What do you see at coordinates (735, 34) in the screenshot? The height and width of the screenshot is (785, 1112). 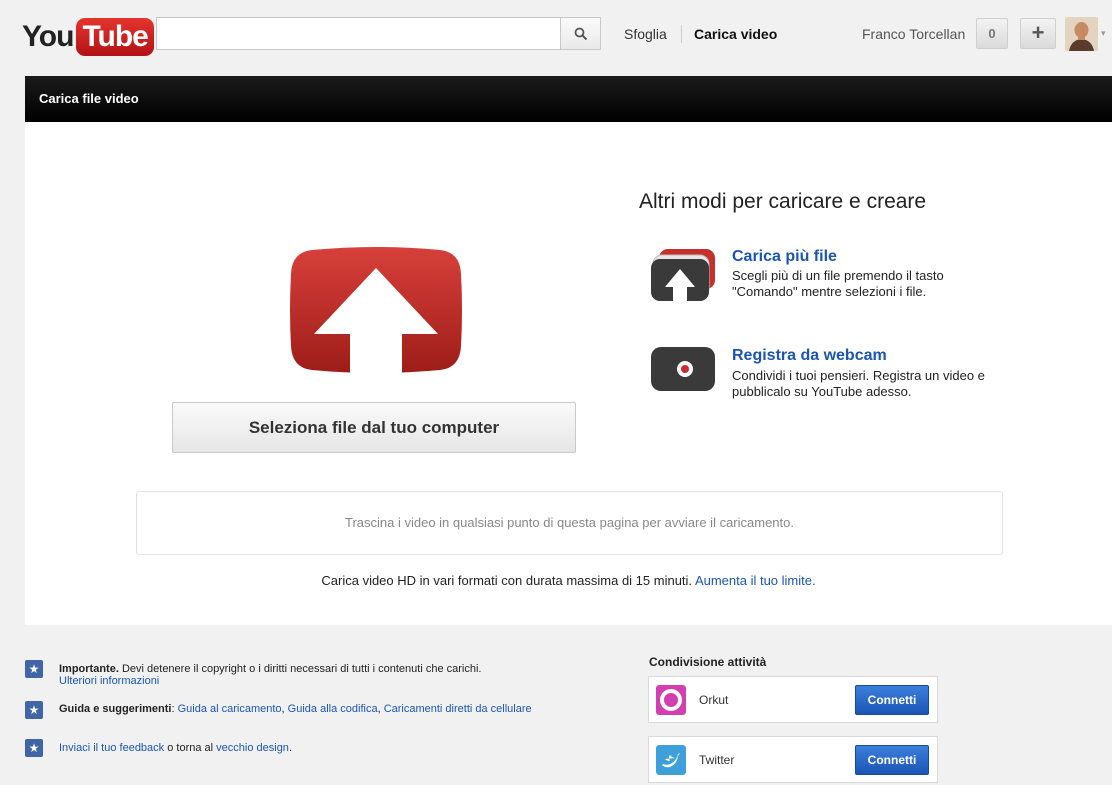 I see `nav-upload-link: Carica video` at bounding box center [735, 34].